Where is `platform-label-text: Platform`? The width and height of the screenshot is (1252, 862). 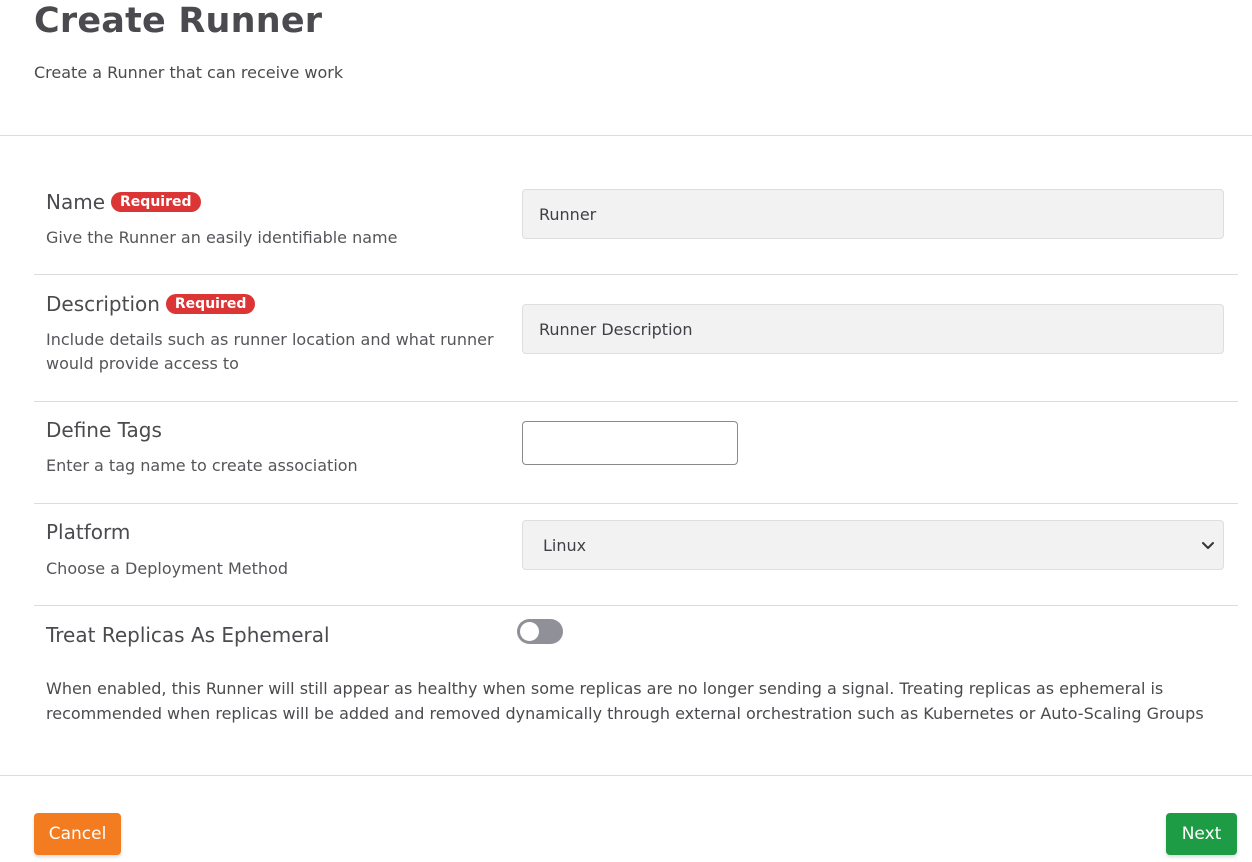
platform-label-text: Platform is located at coordinates (88, 532).